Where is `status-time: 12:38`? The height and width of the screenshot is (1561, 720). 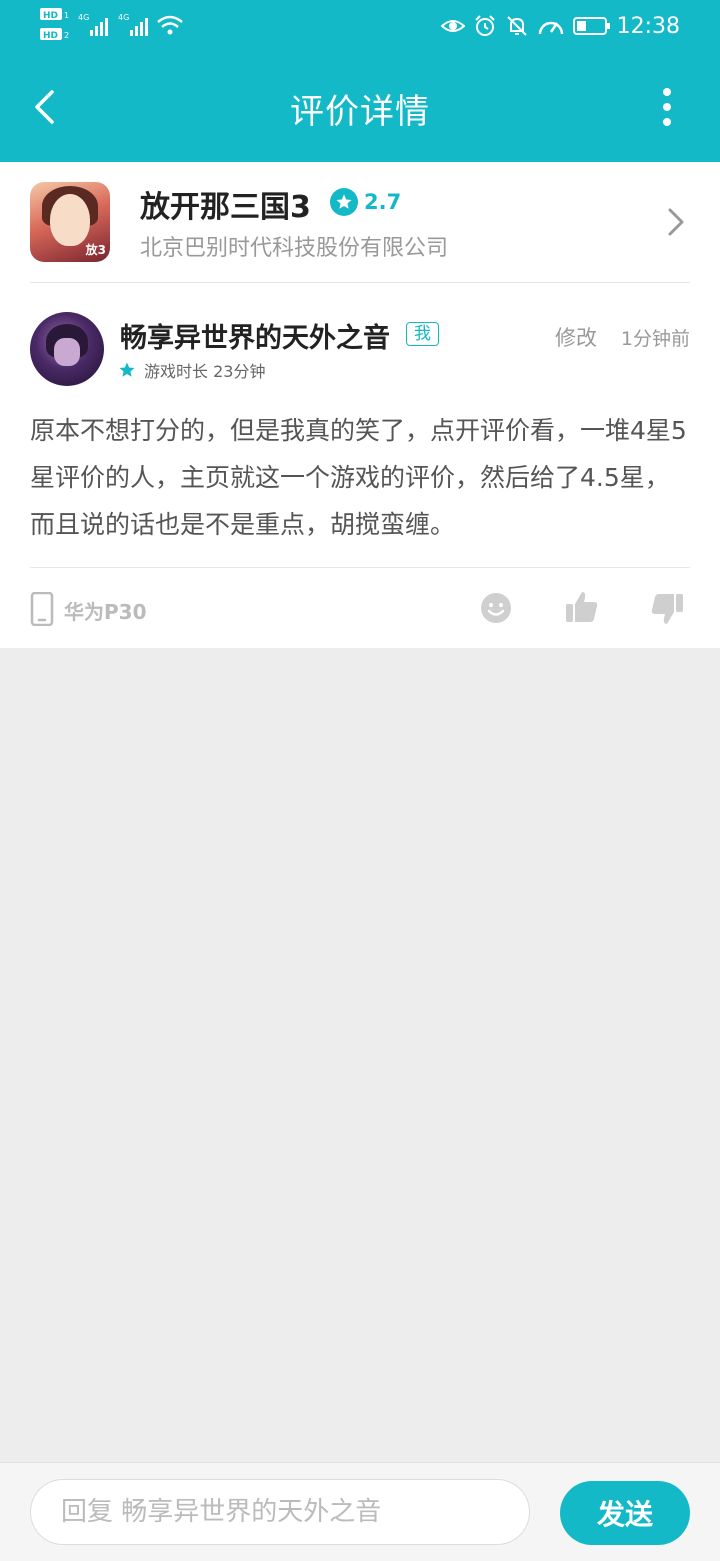
status-time: 12:38 is located at coordinates (648, 26).